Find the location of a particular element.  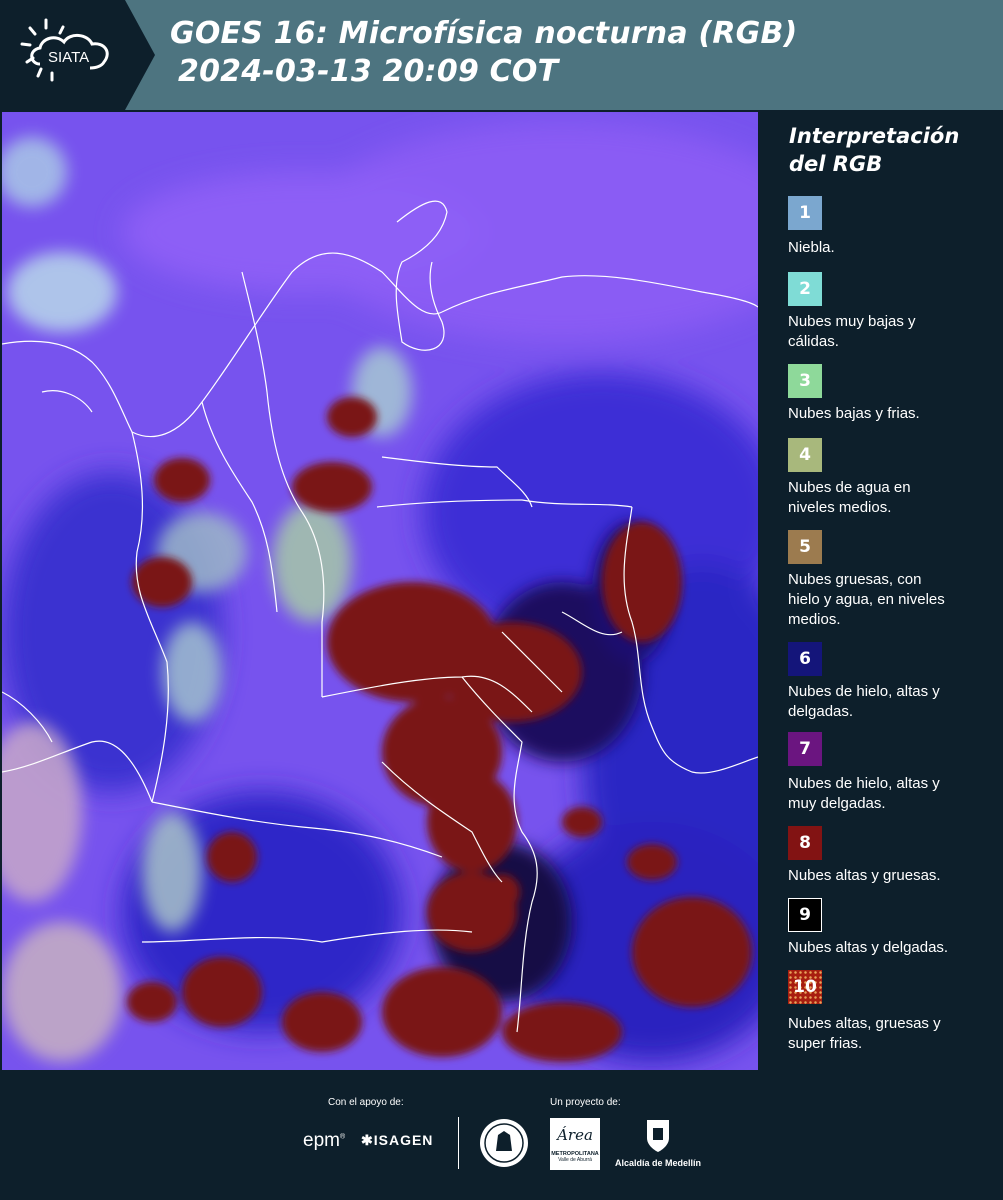

legend-swatch-5: 5 is located at coordinates (805, 547).